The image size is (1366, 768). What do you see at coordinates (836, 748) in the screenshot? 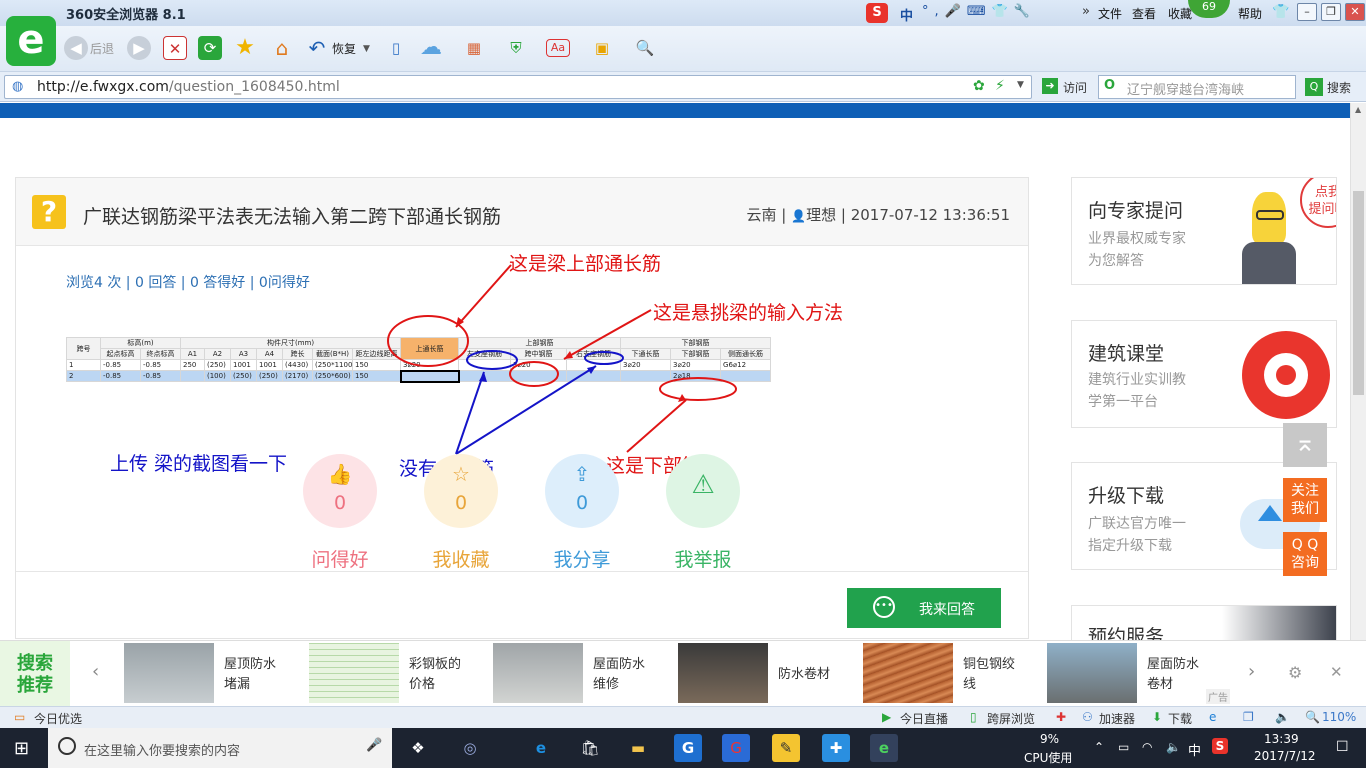
I see `plus-app-icon: ✚` at bounding box center [836, 748].